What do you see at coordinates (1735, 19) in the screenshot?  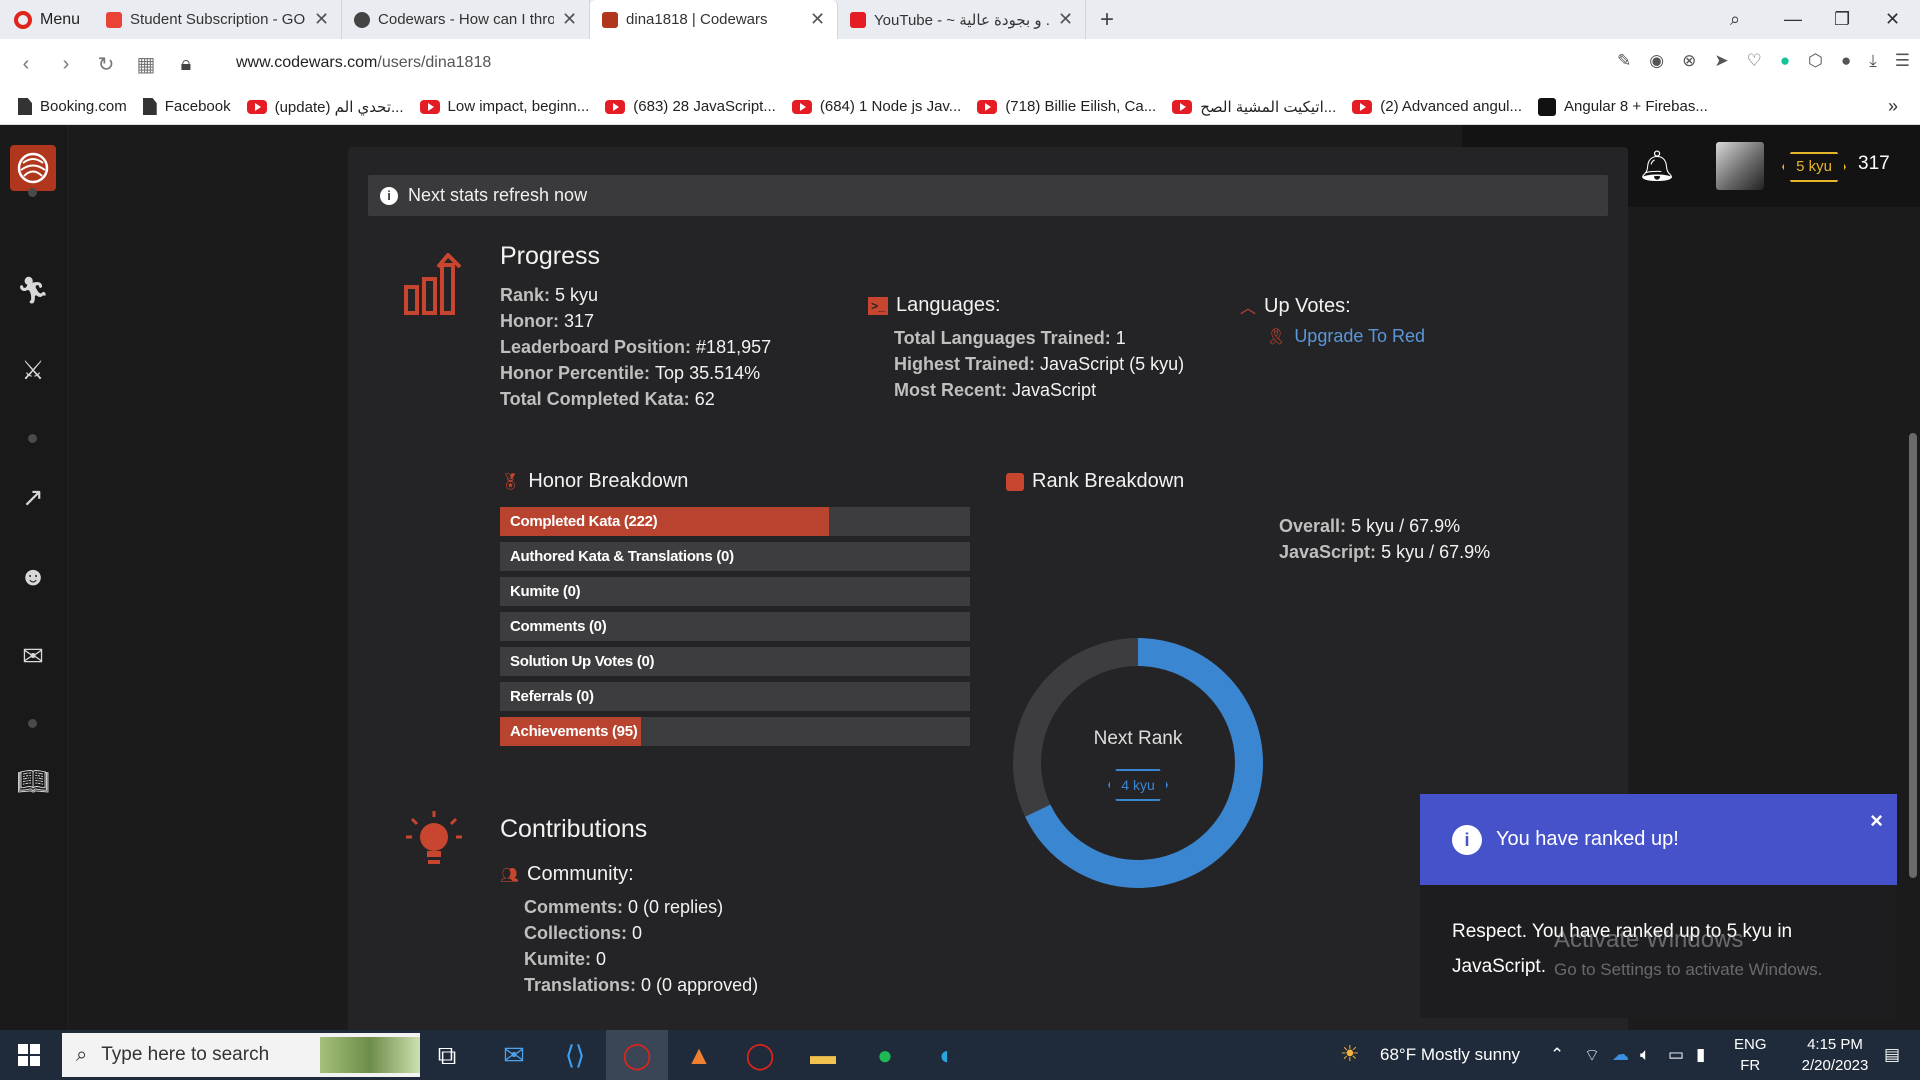 I see `search-tabs-icon: ⌕` at bounding box center [1735, 19].